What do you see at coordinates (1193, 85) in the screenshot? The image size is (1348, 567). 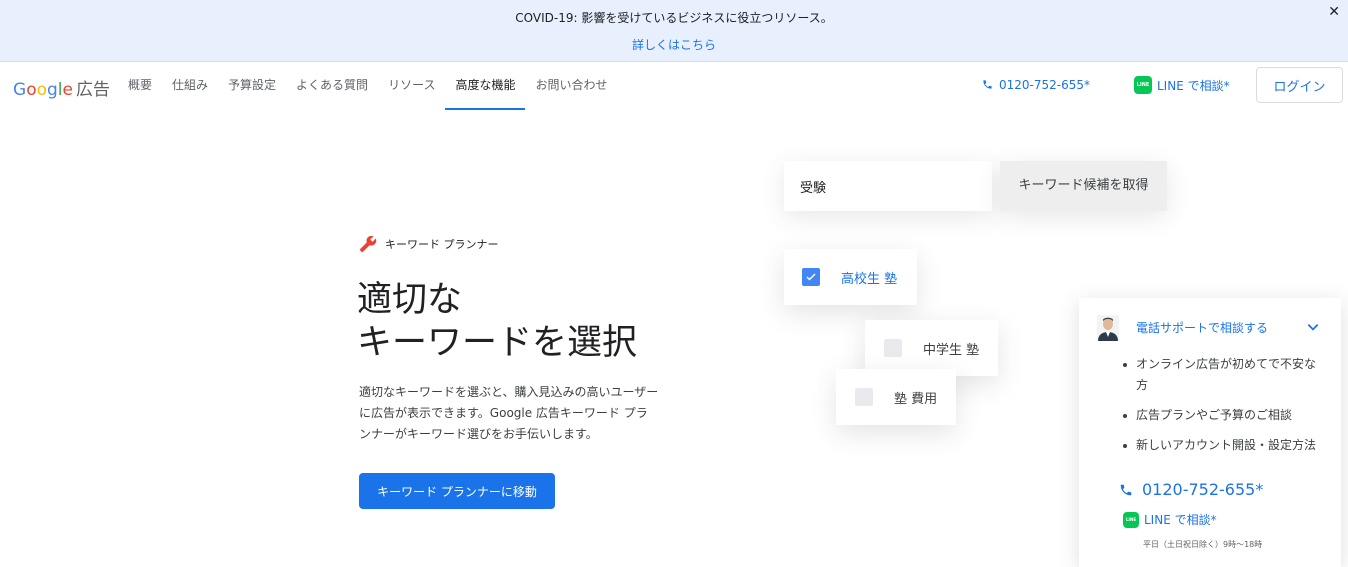 I see `nav-line-text: LINE で相談*` at bounding box center [1193, 85].